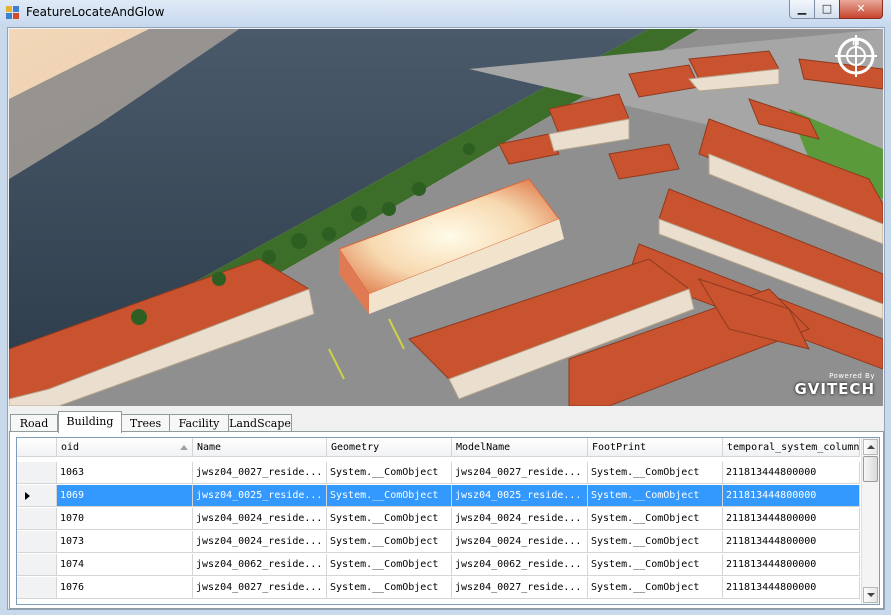 The width and height of the screenshot is (891, 615). What do you see at coordinates (34, 423) in the screenshot?
I see `tab-road: Road` at bounding box center [34, 423].